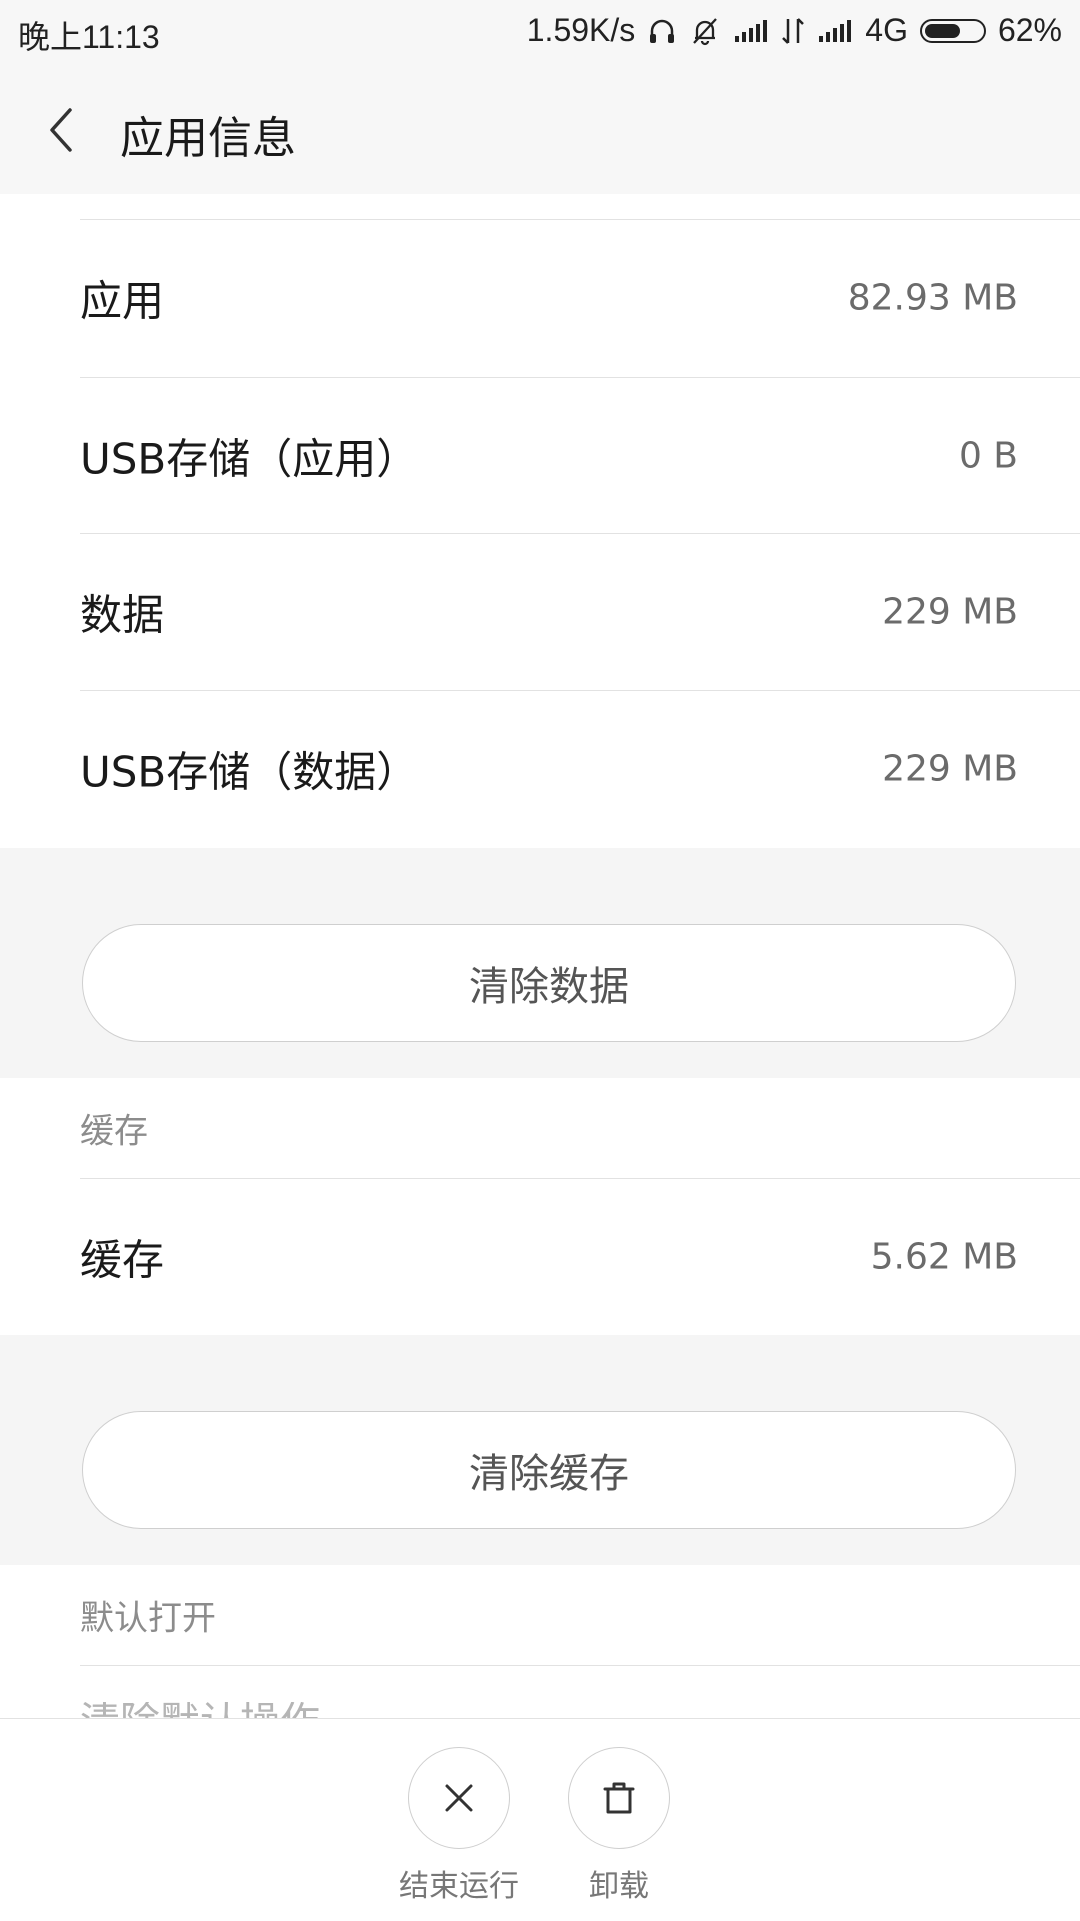  Describe the element at coordinates (540, 456) in the screenshot. I see `storage-row-usb-app: USB存储（应用） 0 B` at that location.